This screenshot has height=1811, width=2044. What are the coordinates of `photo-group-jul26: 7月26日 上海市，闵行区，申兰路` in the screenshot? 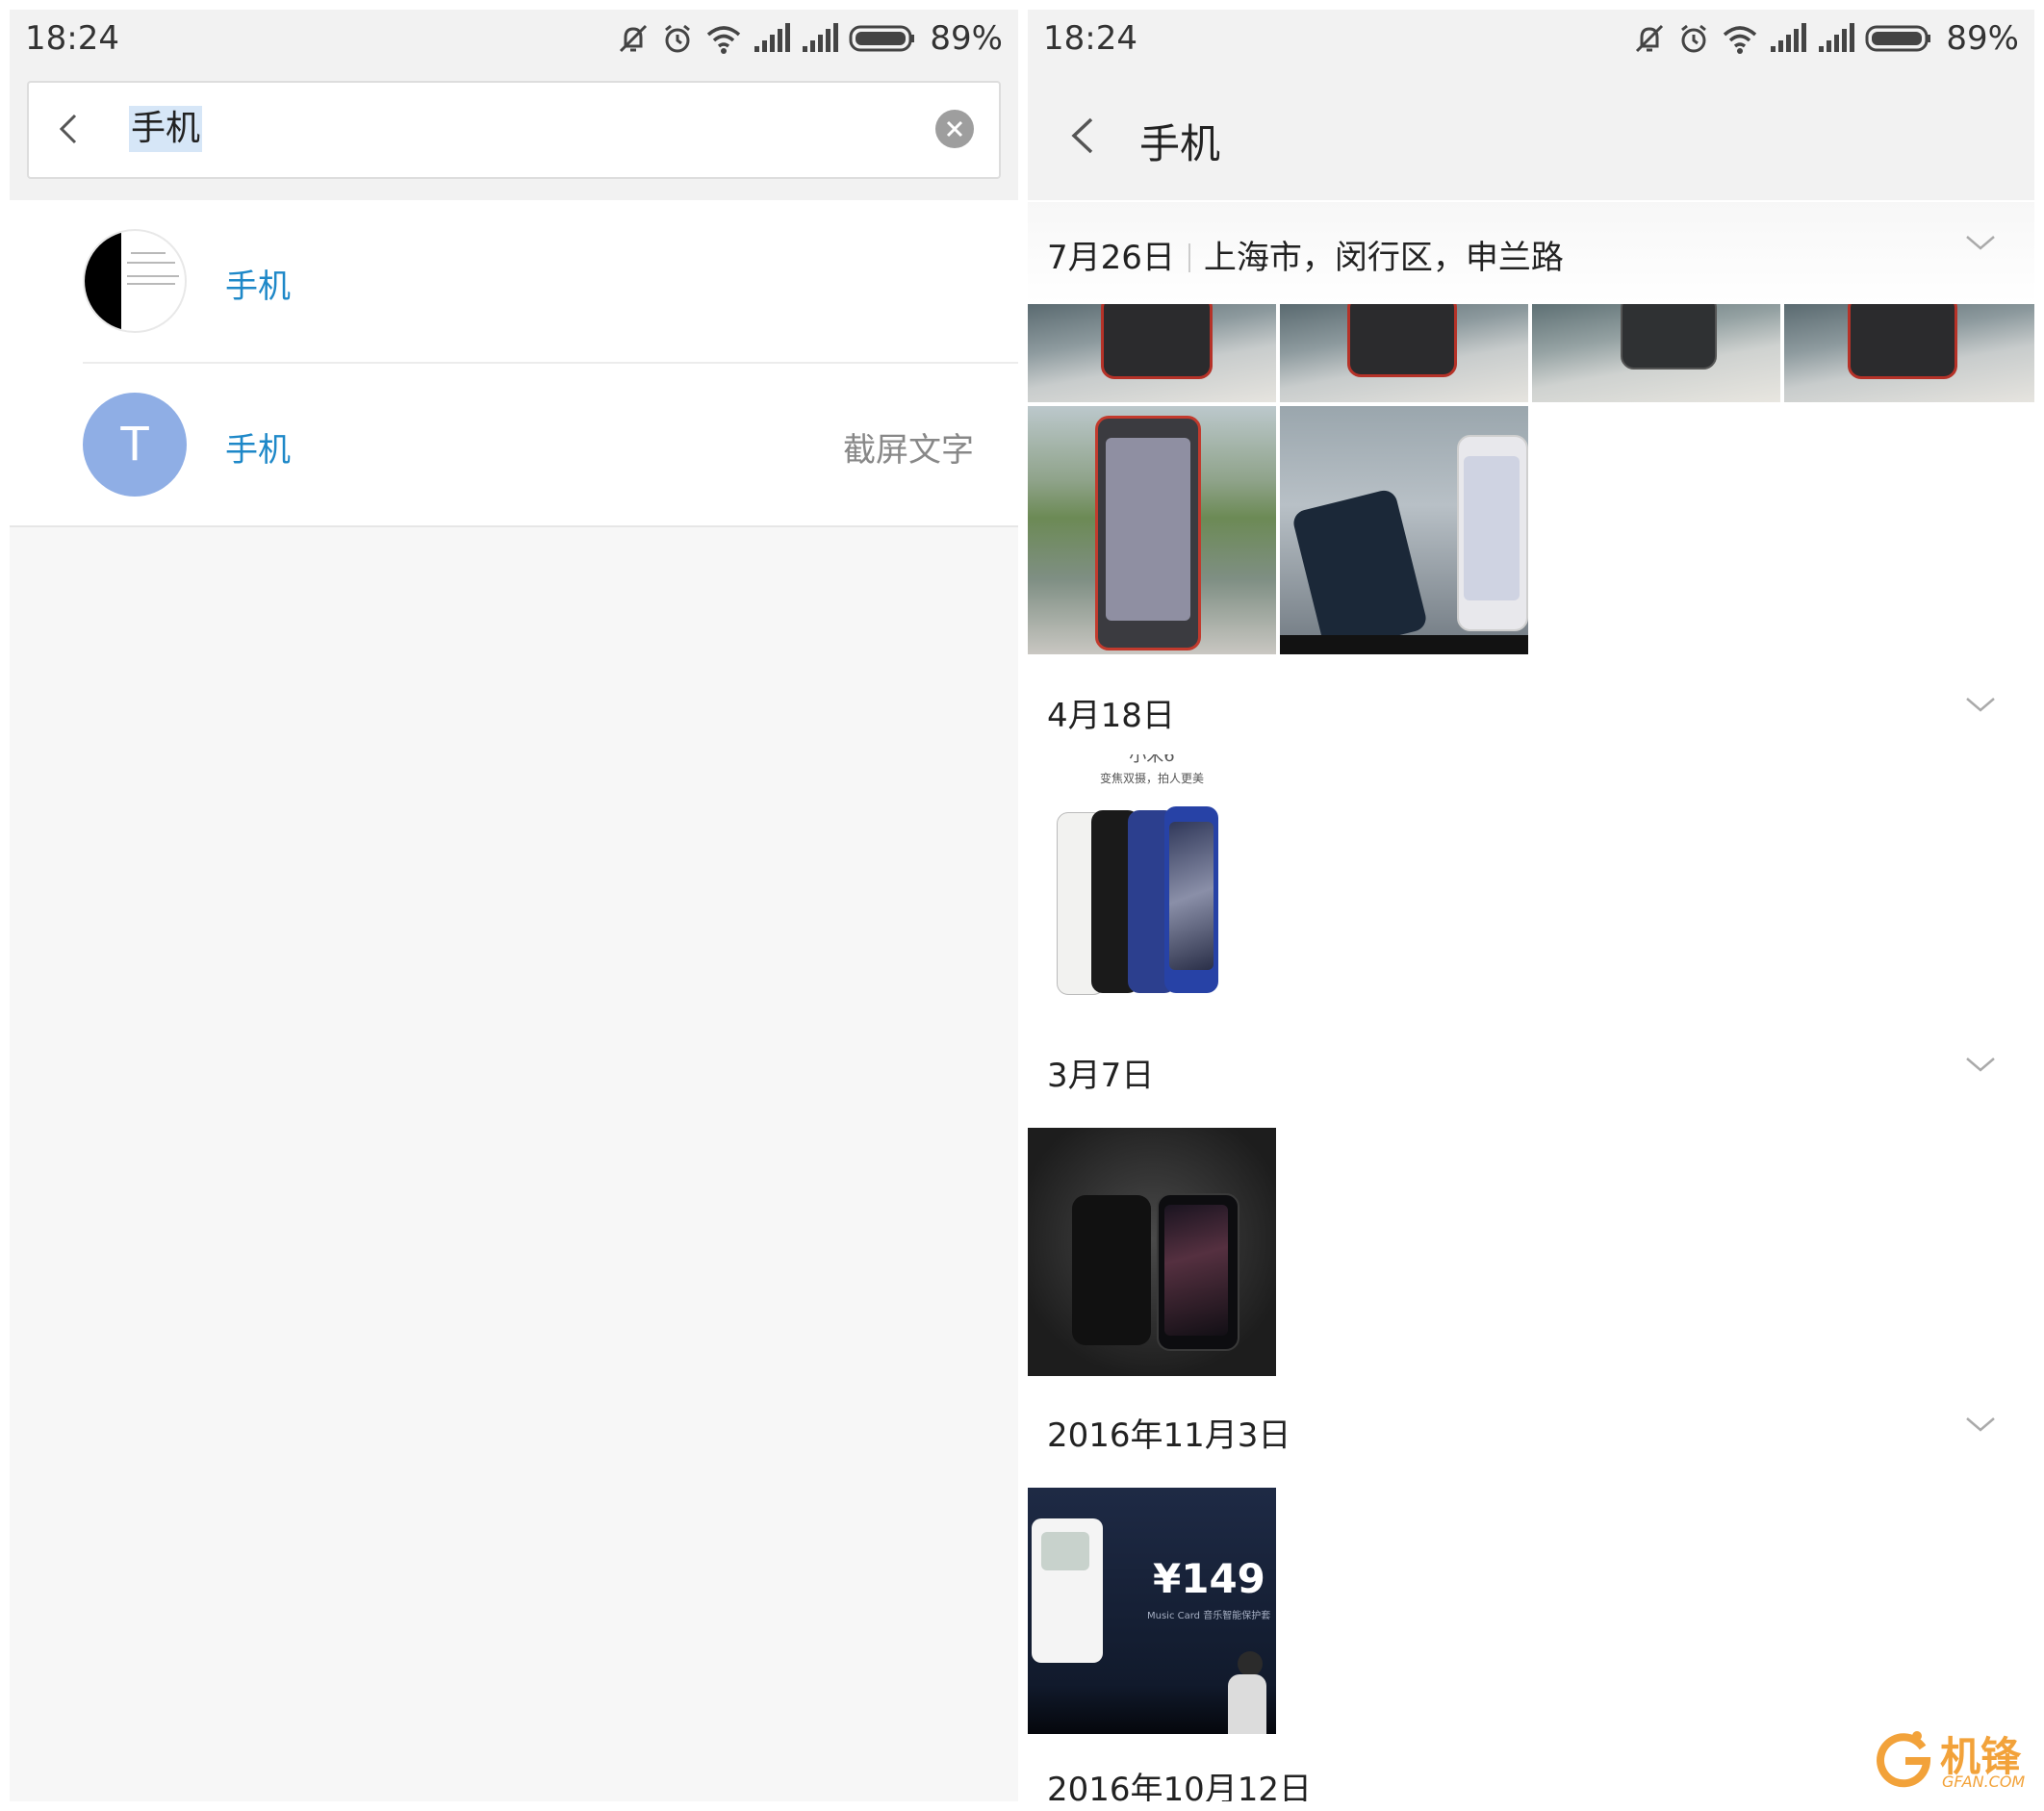 It's located at (1531, 428).